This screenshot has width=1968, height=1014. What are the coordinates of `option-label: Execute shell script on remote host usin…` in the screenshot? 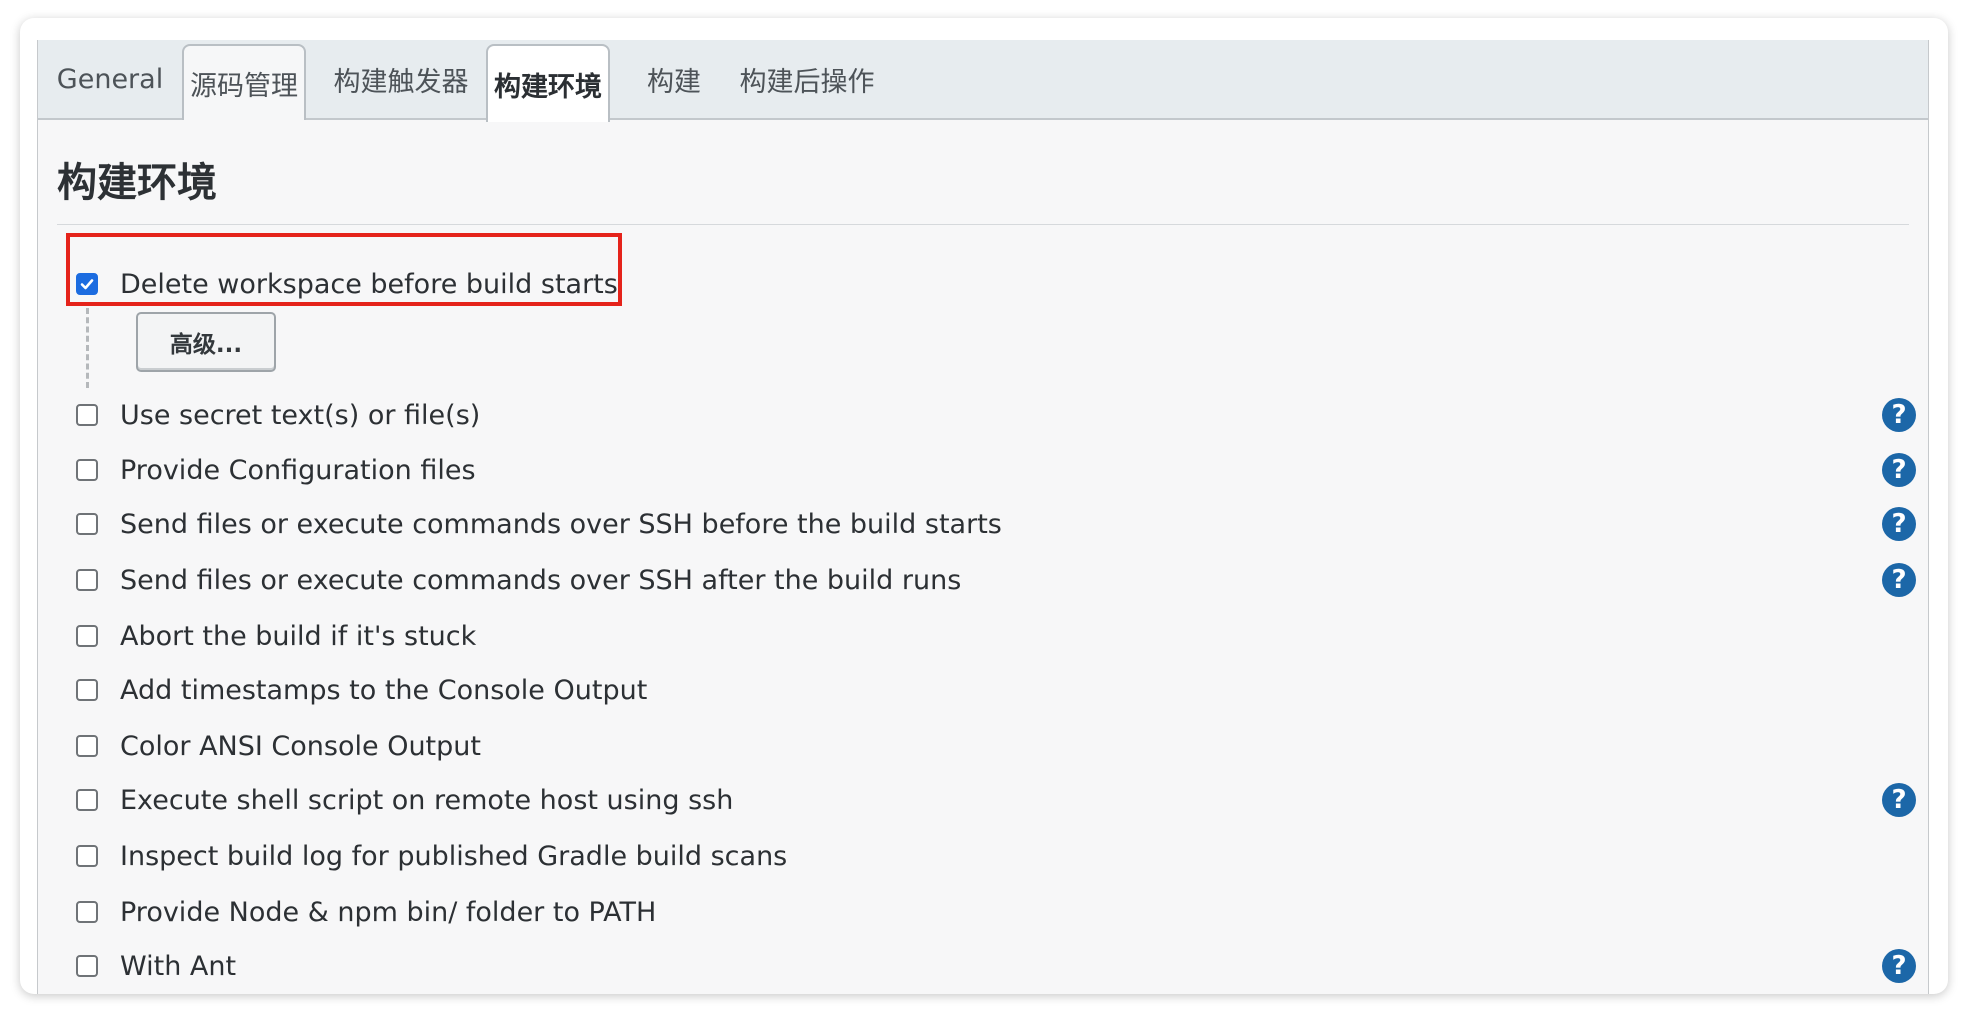 It's located at (426, 800).